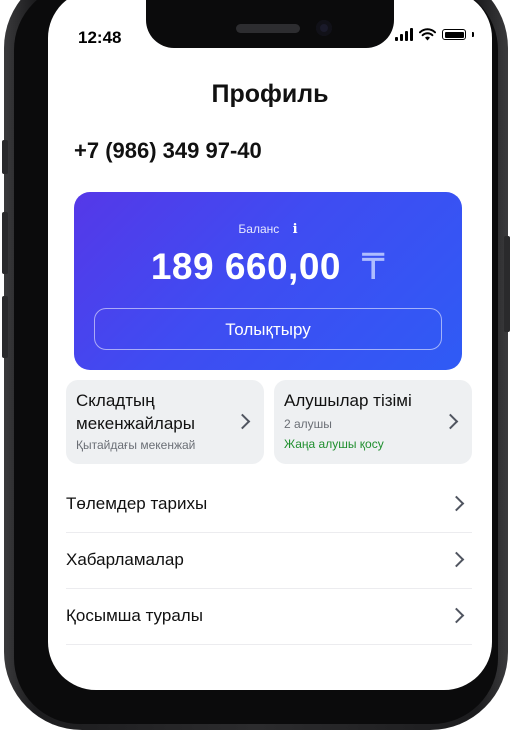 The height and width of the screenshot is (730, 512). What do you see at coordinates (454, 34) in the screenshot?
I see `battery-icon` at bounding box center [454, 34].